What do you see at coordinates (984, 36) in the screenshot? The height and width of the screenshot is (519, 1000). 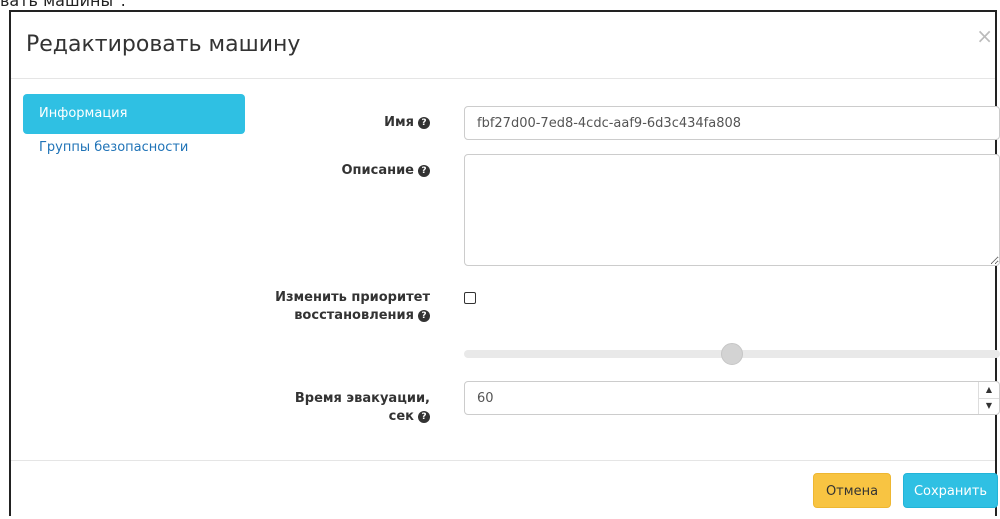 I see `close-icon: ×` at bounding box center [984, 36].